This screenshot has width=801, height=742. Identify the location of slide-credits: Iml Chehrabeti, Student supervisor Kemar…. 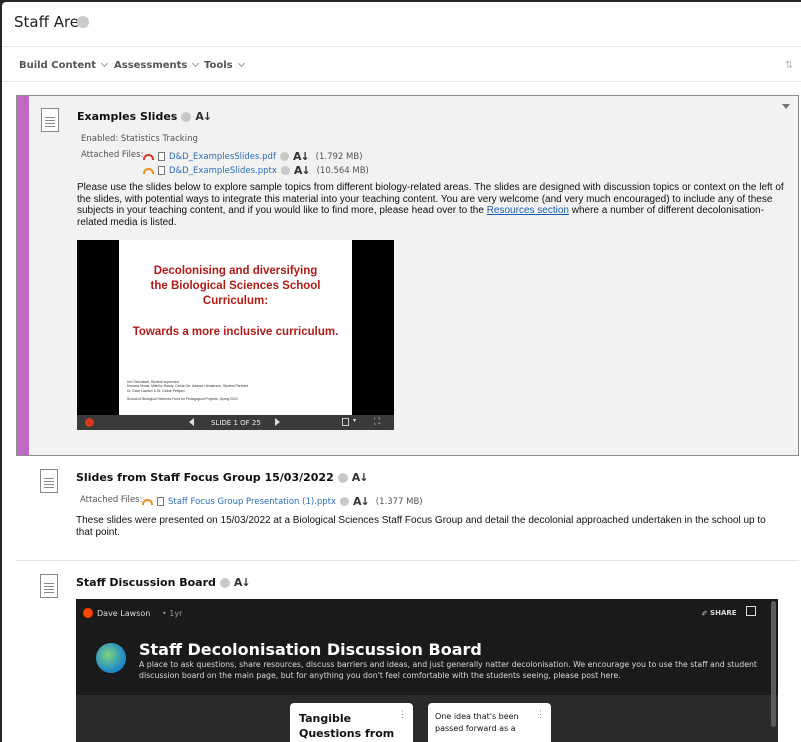
(187, 391).